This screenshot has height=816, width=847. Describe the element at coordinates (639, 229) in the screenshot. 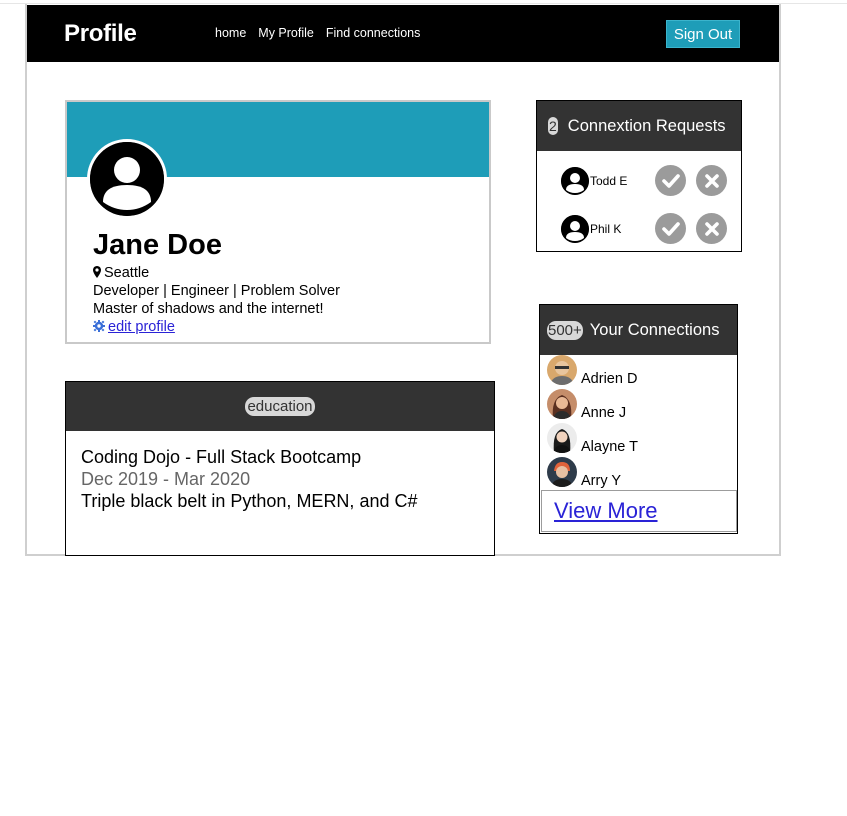

I see `request-row: Phil K` at that location.